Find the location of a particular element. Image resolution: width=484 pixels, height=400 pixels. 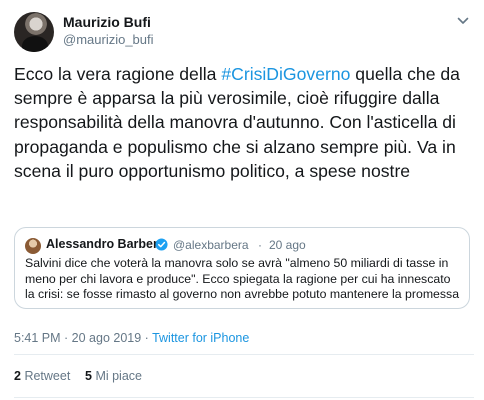

author-handle: @maurizio_bufi is located at coordinates (108, 39).